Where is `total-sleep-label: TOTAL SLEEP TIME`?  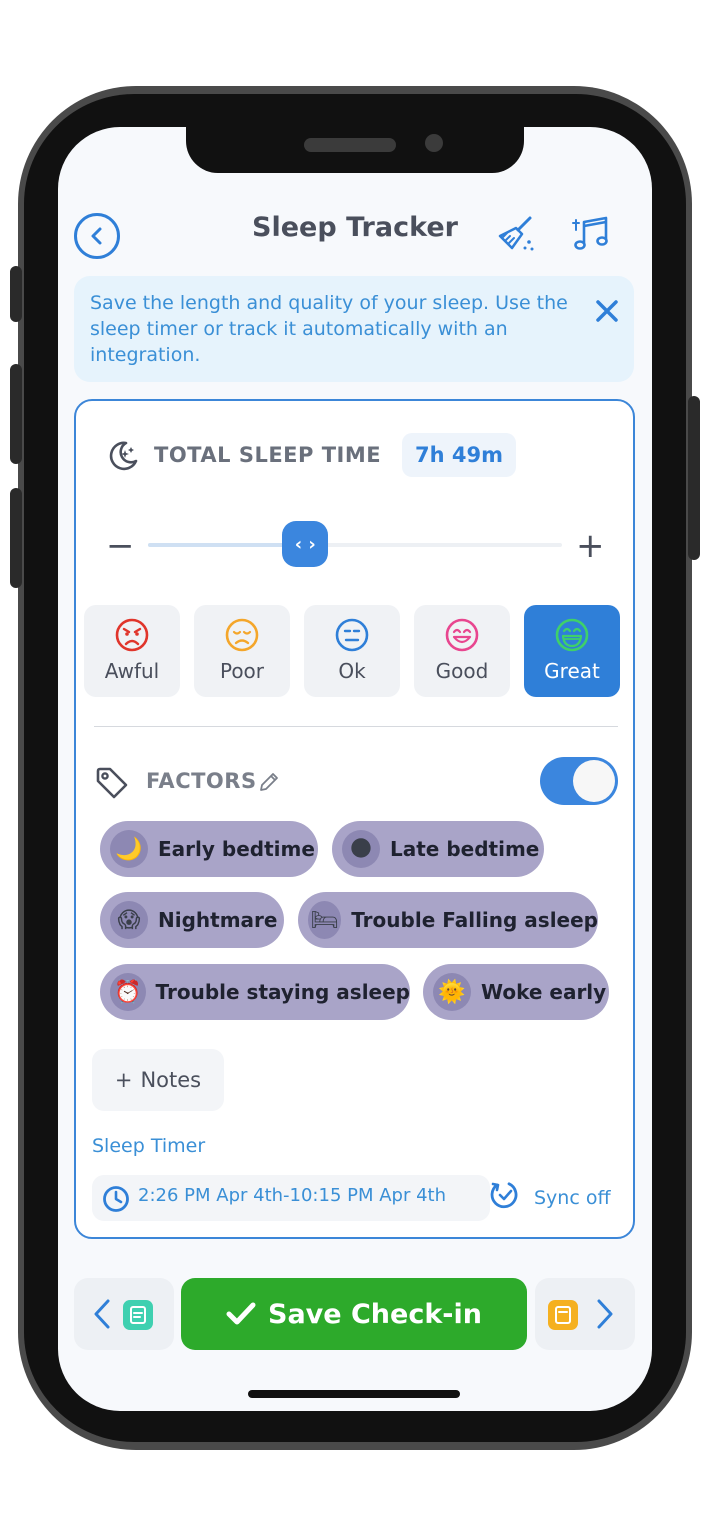 total-sleep-label: TOTAL SLEEP TIME is located at coordinates (268, 455).